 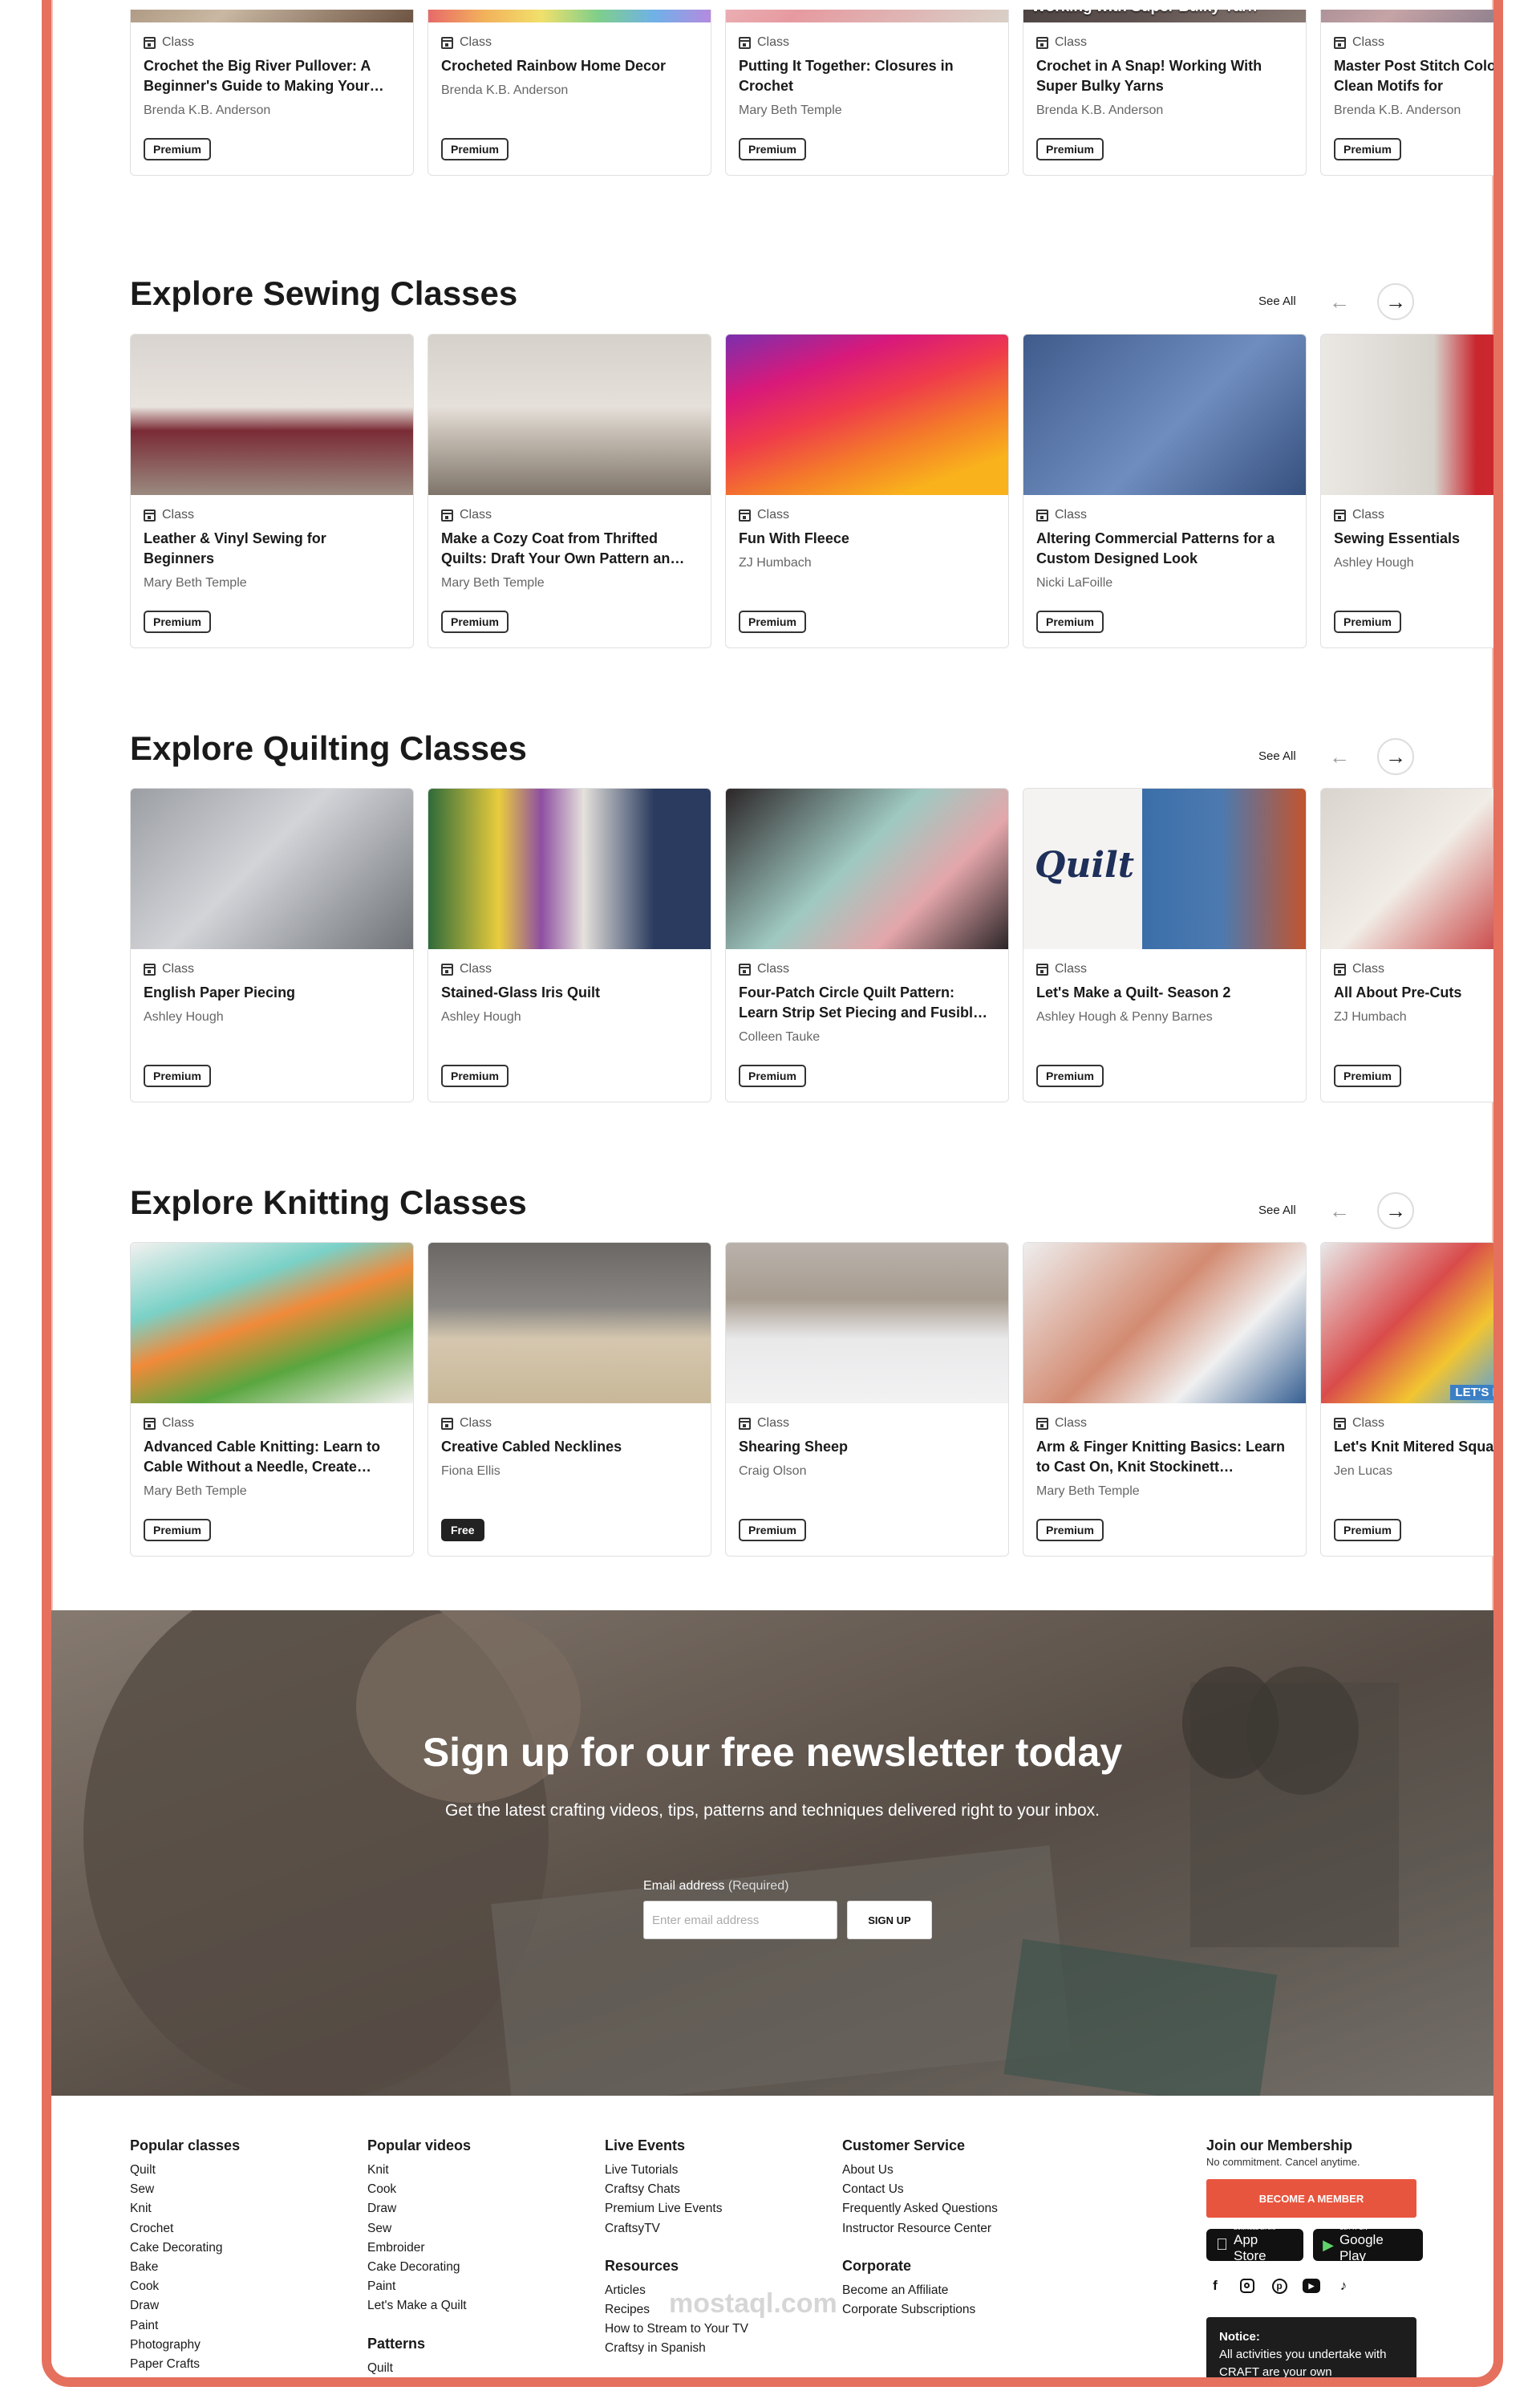 What do you see at coordinates (185, 2229) in the screenshot?
I see `footer-link: Crochet` at bounding box center [185, 2229].